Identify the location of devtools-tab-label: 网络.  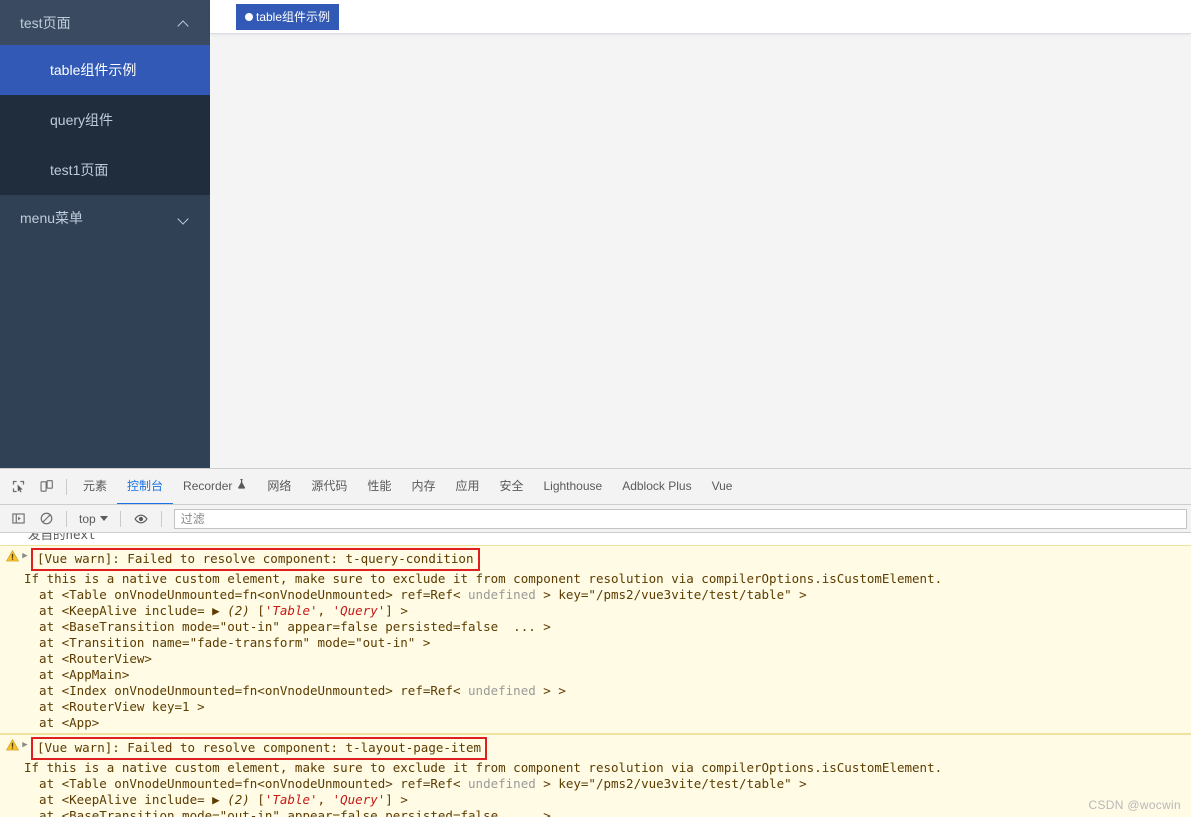
(279, 486).